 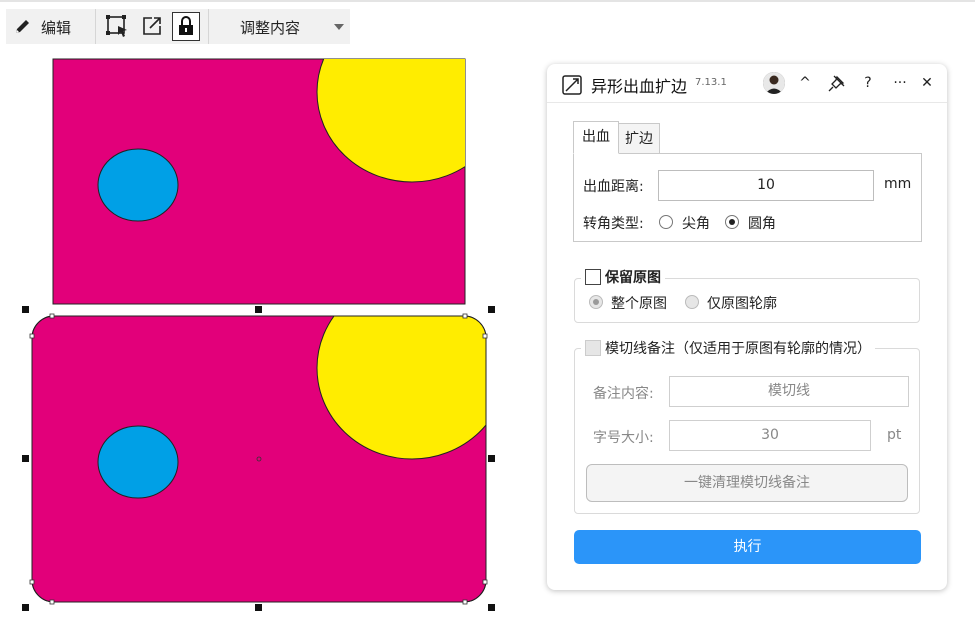 I want to click on adjust-content-dropdown: 调整内容, so click(x=270, y=27).